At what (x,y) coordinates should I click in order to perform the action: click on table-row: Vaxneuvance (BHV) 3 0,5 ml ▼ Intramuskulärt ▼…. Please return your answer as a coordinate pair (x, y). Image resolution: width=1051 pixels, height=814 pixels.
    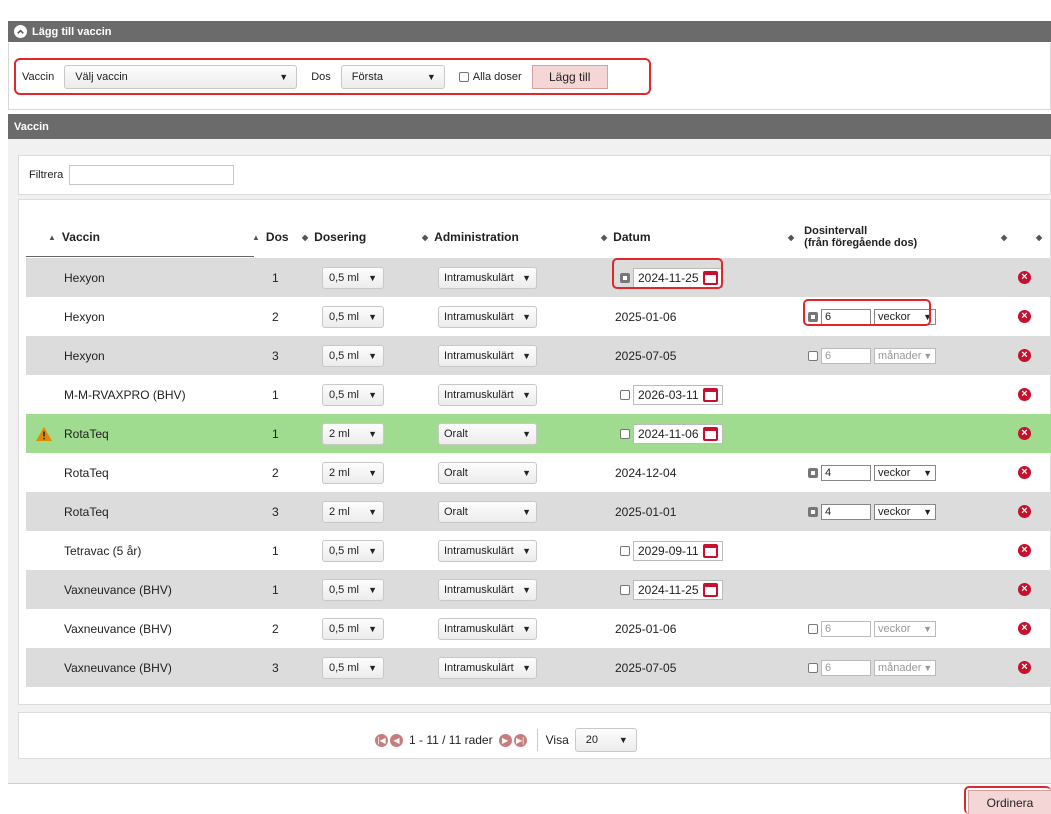
    Looking at the image, I should click on (538, 667).